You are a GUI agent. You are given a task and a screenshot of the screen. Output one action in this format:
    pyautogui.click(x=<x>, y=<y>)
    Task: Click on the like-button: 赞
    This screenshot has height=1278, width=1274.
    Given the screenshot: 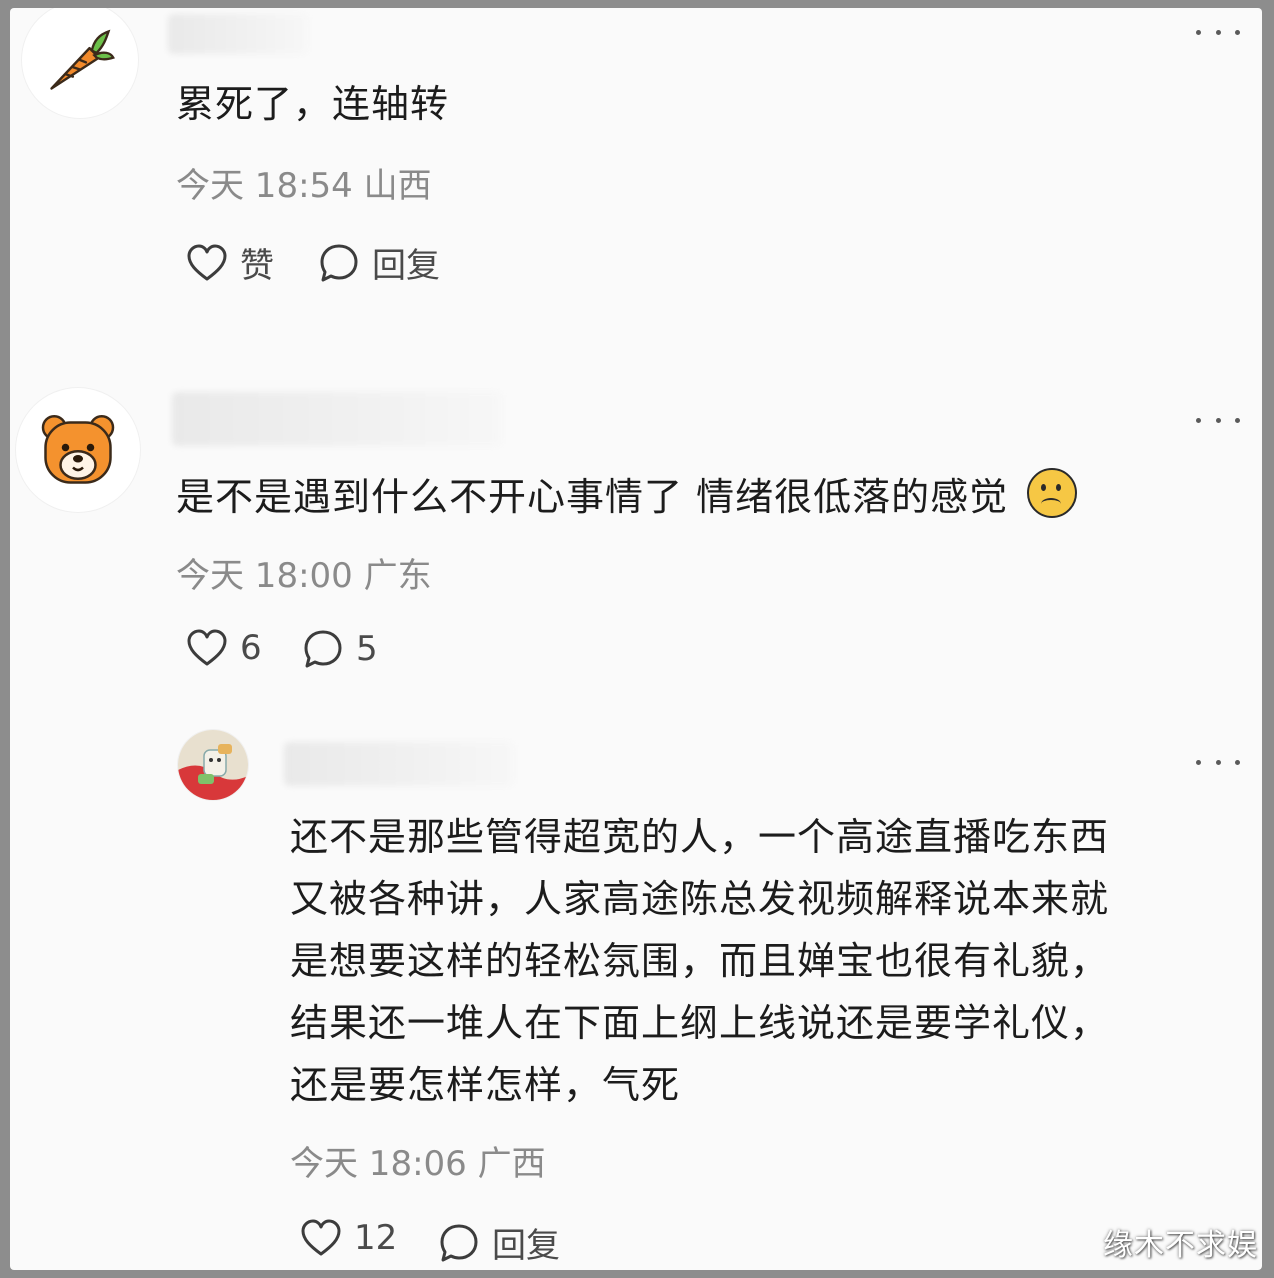 What is the action you would take?
    pyautogui.click(x=230, y=262)
    